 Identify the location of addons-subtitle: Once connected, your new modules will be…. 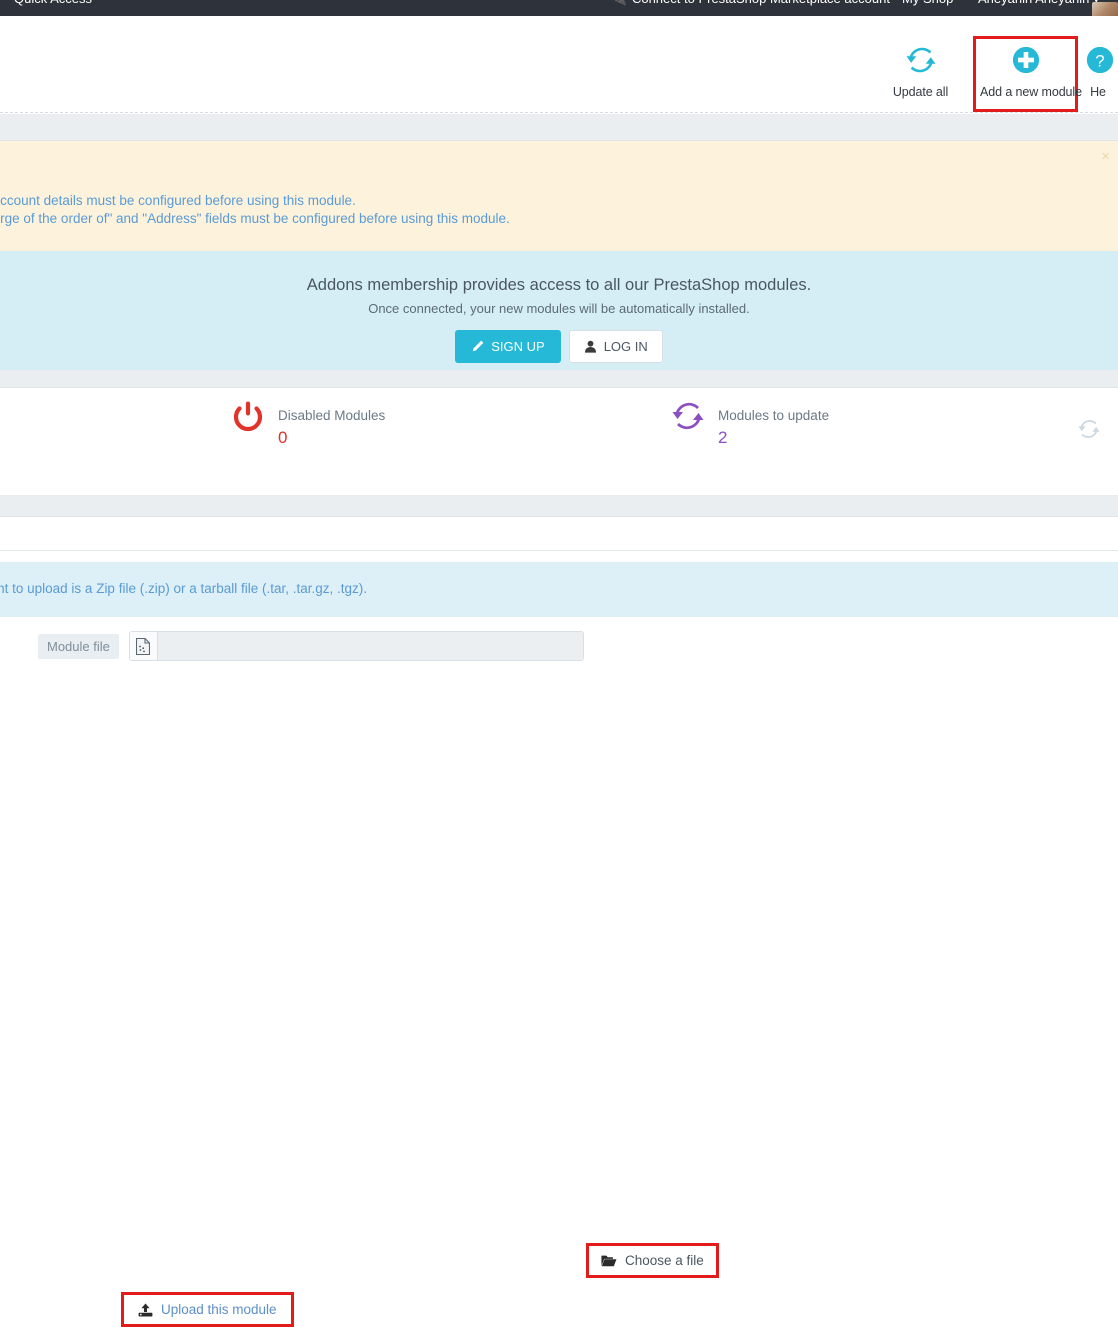
(559, 308).